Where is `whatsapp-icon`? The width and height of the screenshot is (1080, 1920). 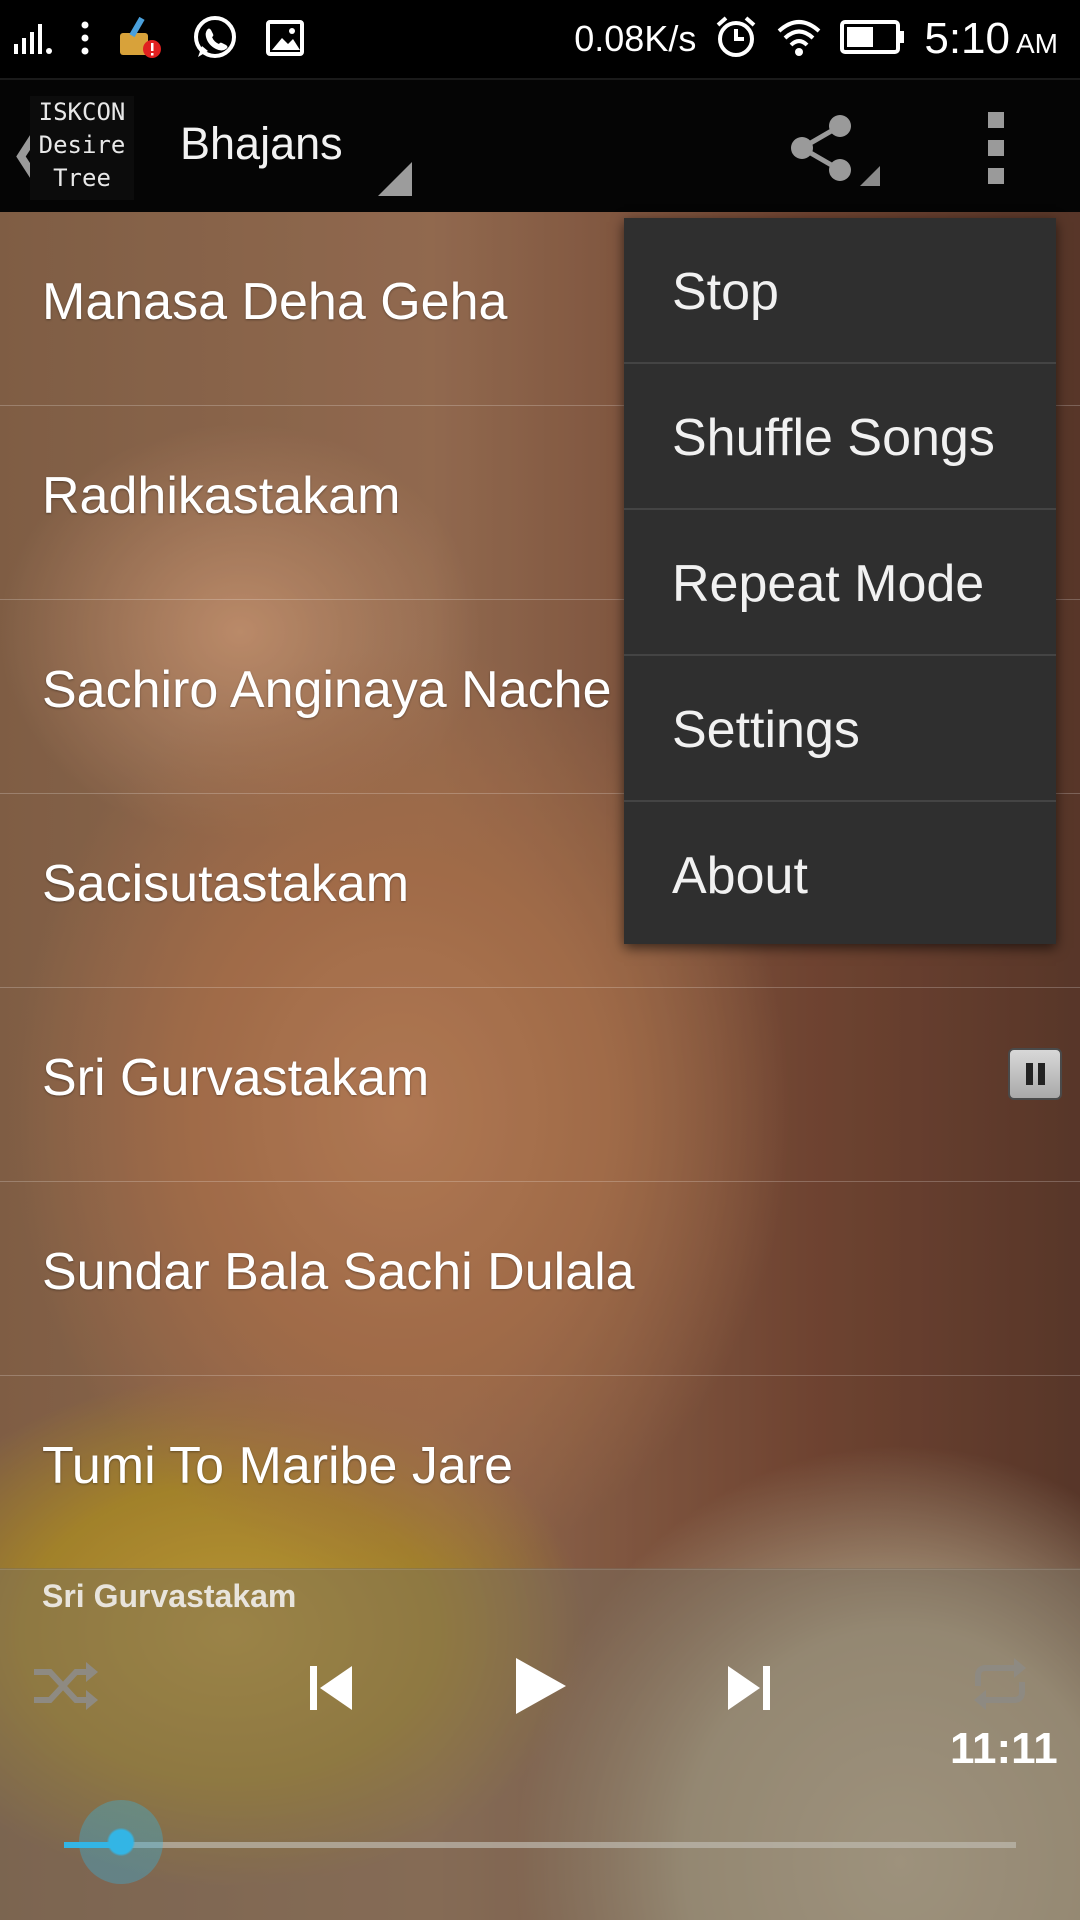 whatsapp-icon is located at coordinates (215, 40).